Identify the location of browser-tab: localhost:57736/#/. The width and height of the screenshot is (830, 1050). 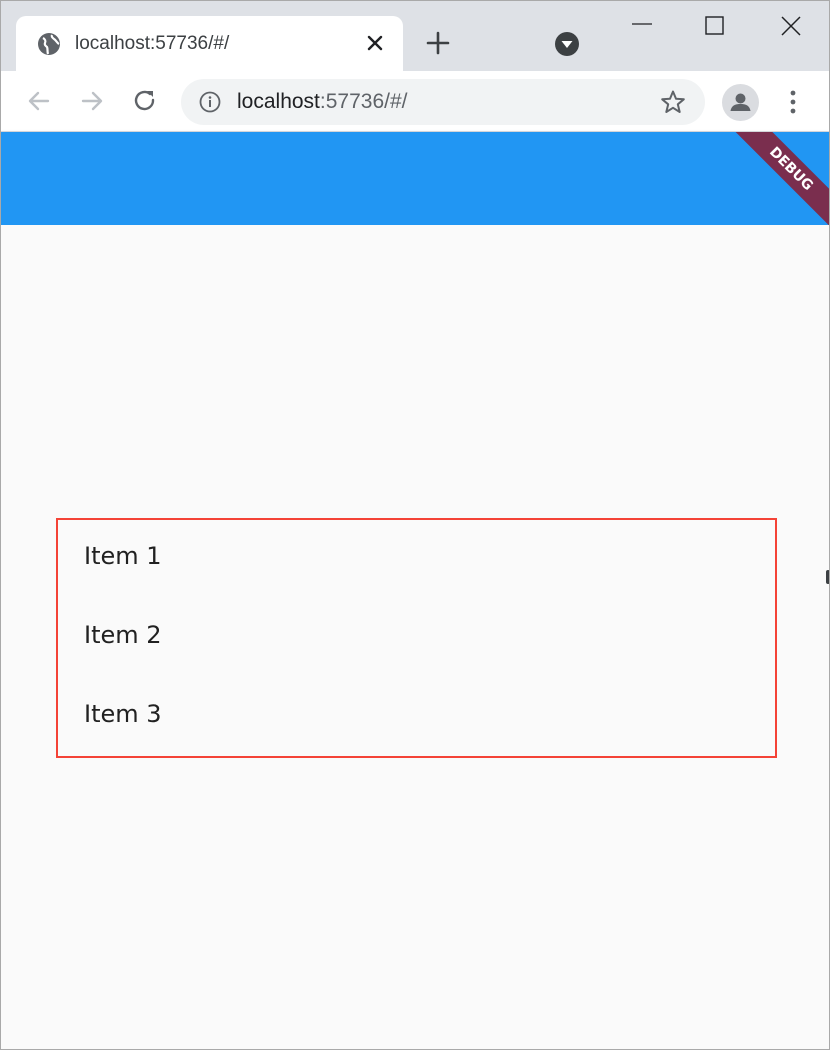
(209, 44).